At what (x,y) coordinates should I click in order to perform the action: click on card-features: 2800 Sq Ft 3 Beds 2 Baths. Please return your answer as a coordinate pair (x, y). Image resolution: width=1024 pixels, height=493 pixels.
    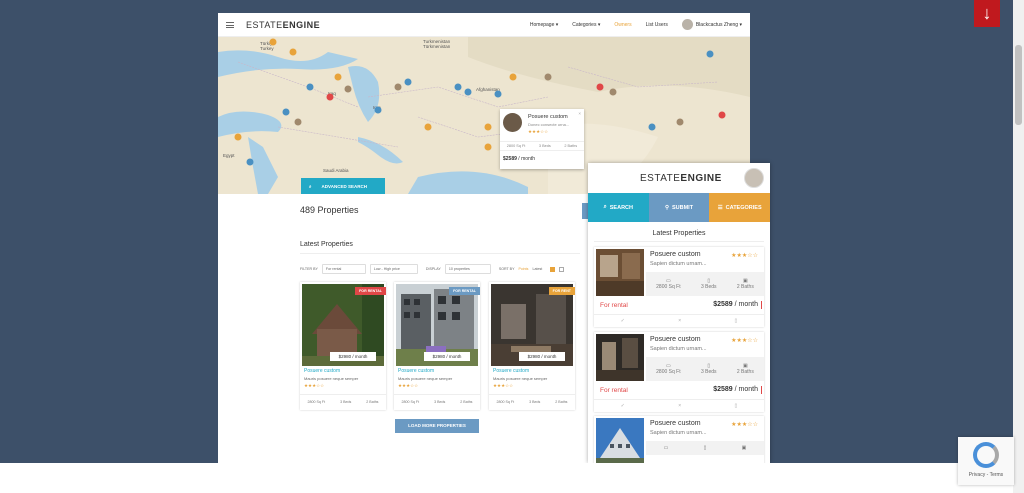
    Looking at the image, I should click on (437, 401).